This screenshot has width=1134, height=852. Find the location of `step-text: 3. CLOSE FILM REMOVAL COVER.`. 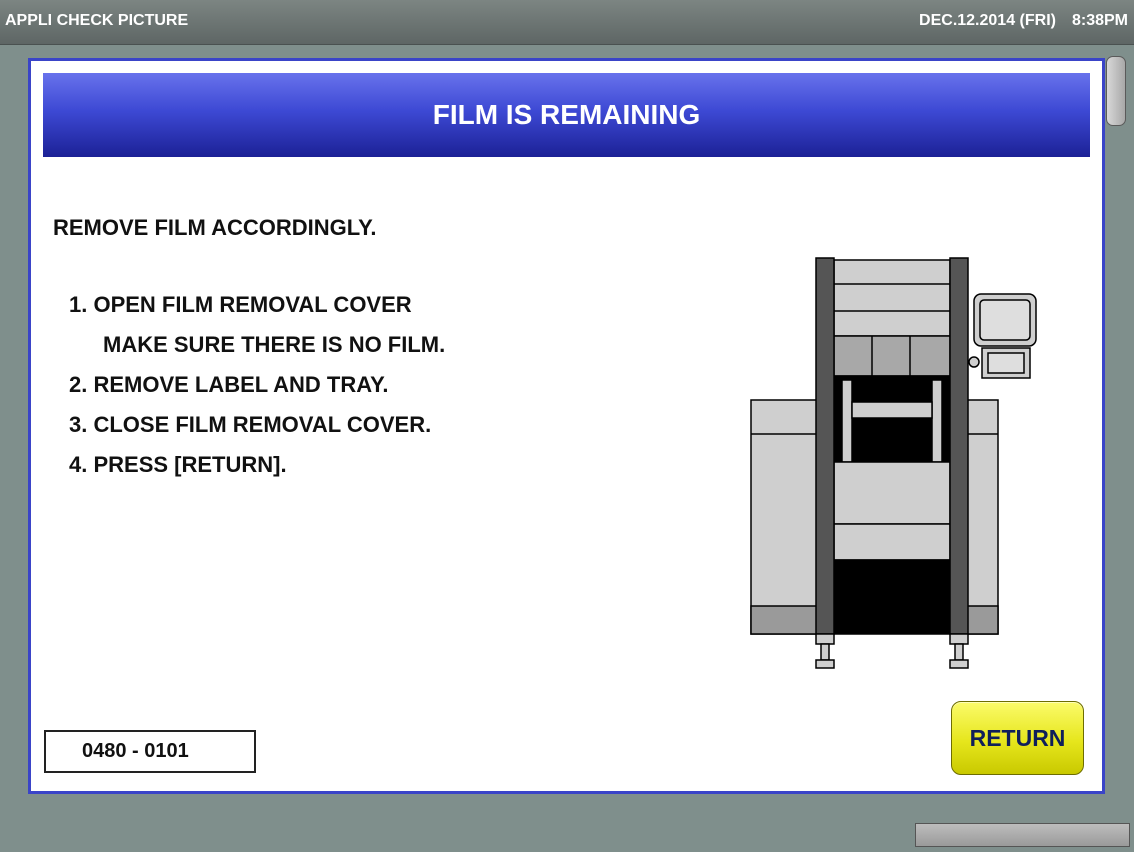

step-text: 3. CLOSE FILM REMOVAL COVER. is located at coordinates (250, 424).